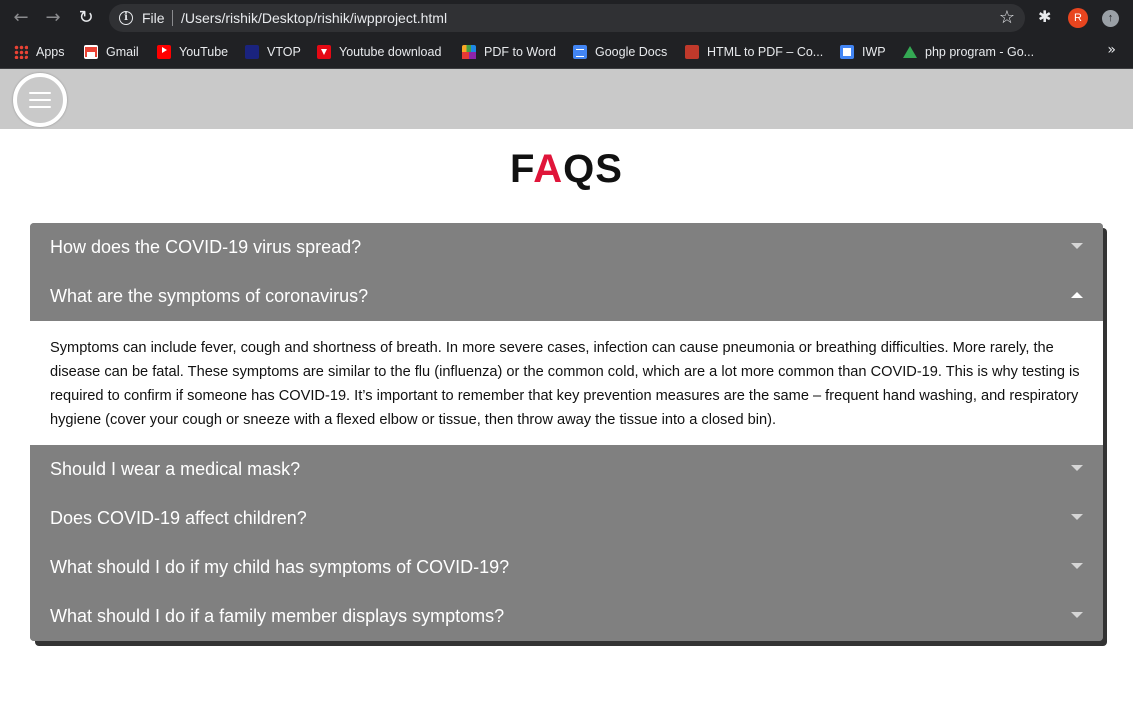 This screenshot has width=1133, height=706. I want to click on faq-question: How does the COVID-19 virus spread?, so click(566, 247).